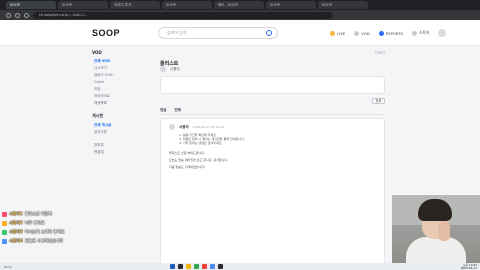 Image resolution: width=480 pixels, height=270 pixels. I want to click on clock-date: 2025-04-17, so click(468, 267).